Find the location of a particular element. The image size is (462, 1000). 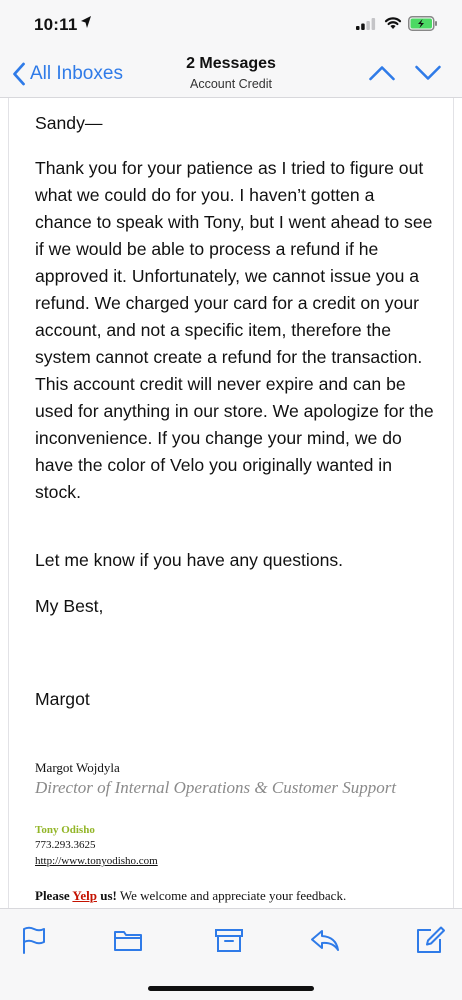

status-bar: 10:11 is located at coordinates (231, 23).